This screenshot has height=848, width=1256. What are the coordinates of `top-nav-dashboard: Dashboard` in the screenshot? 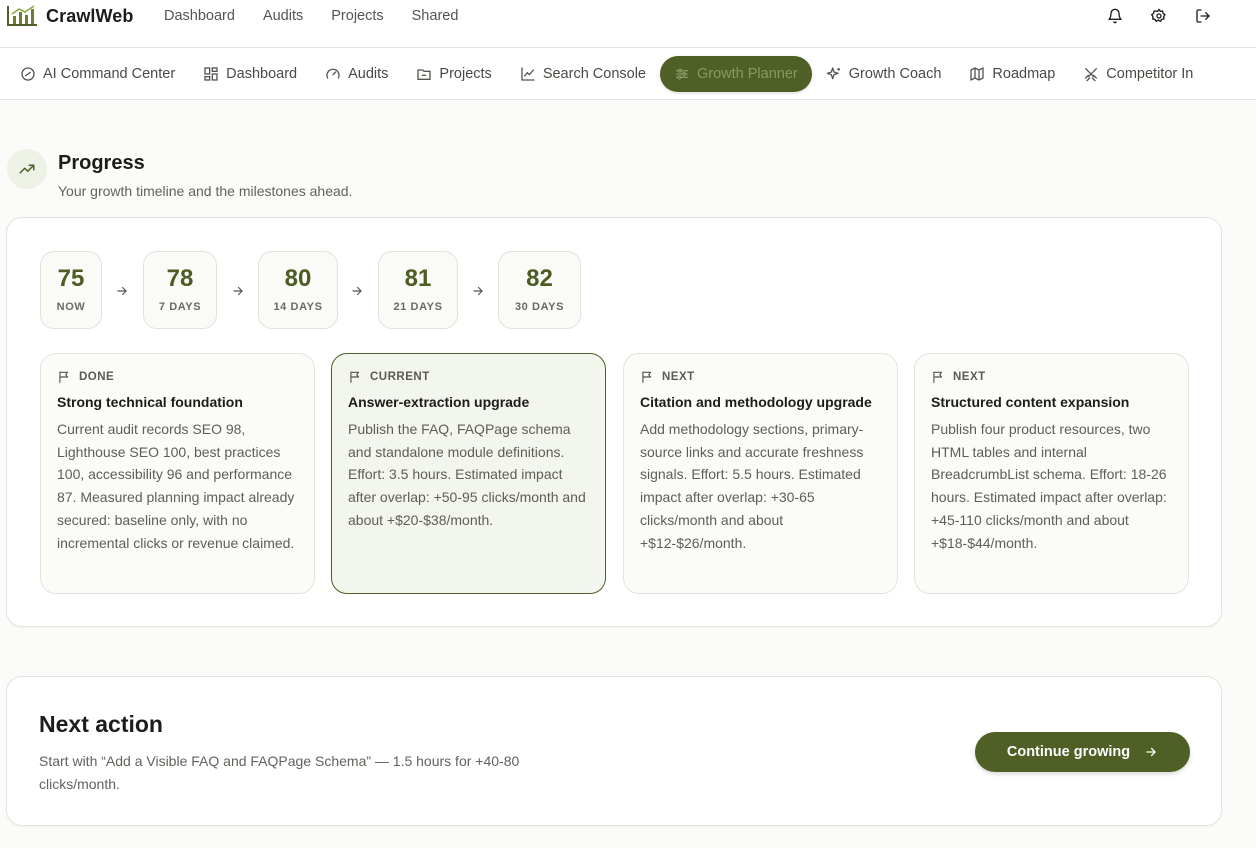 It's located at (199, 16).